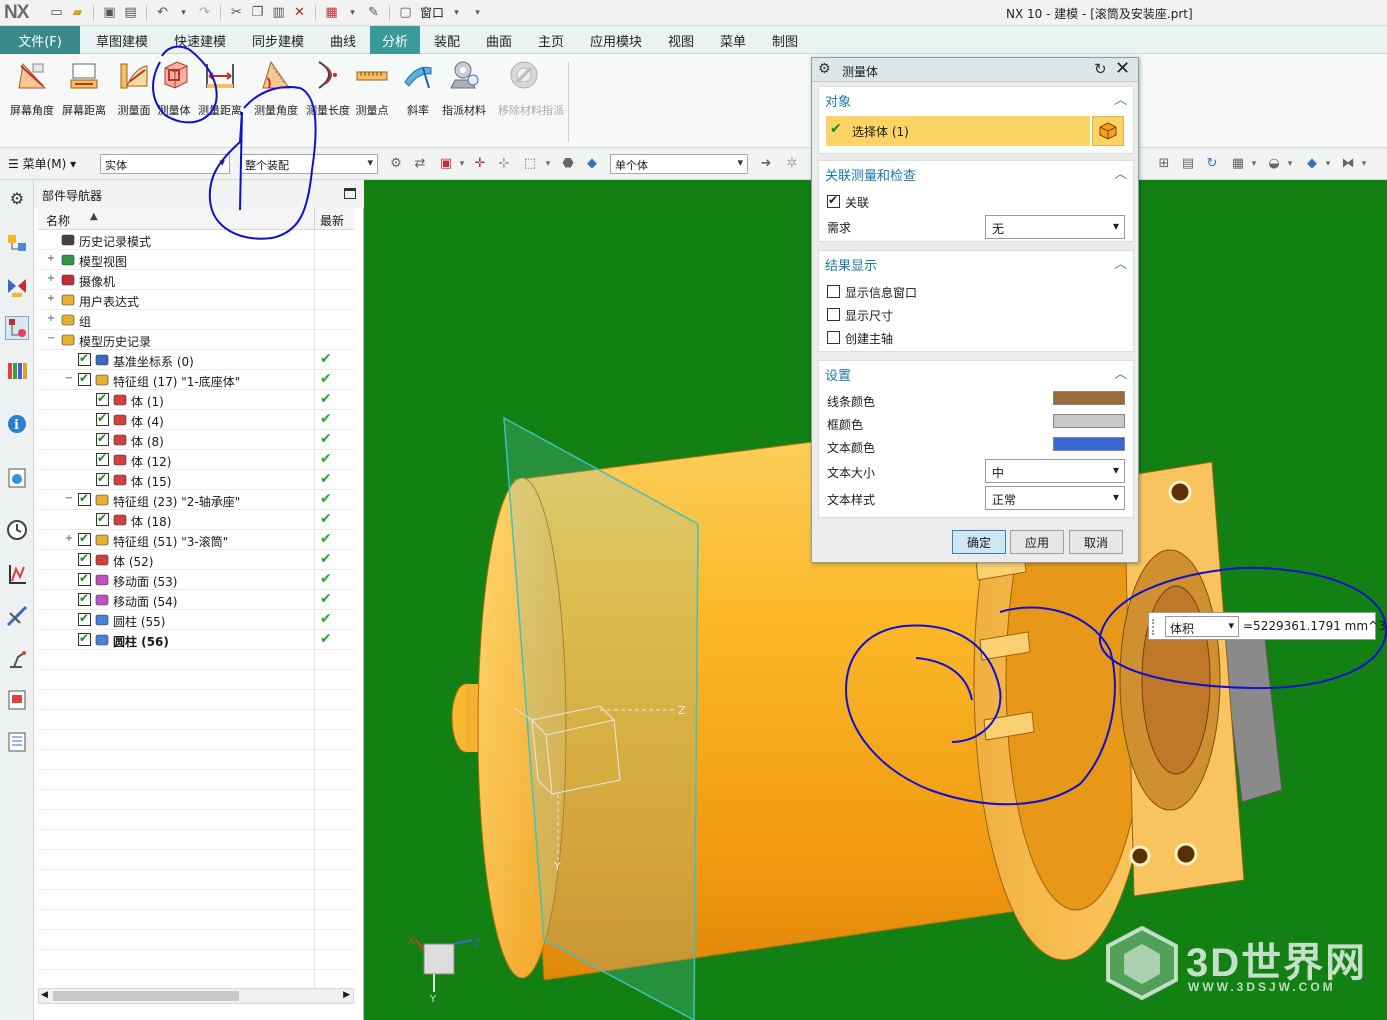 The width and height of the screenshot is (1387, 1020). Describe the element at coordinates (309, 164) in the screenshot. I see `selection-scope-combo: 整个装配` at that location.